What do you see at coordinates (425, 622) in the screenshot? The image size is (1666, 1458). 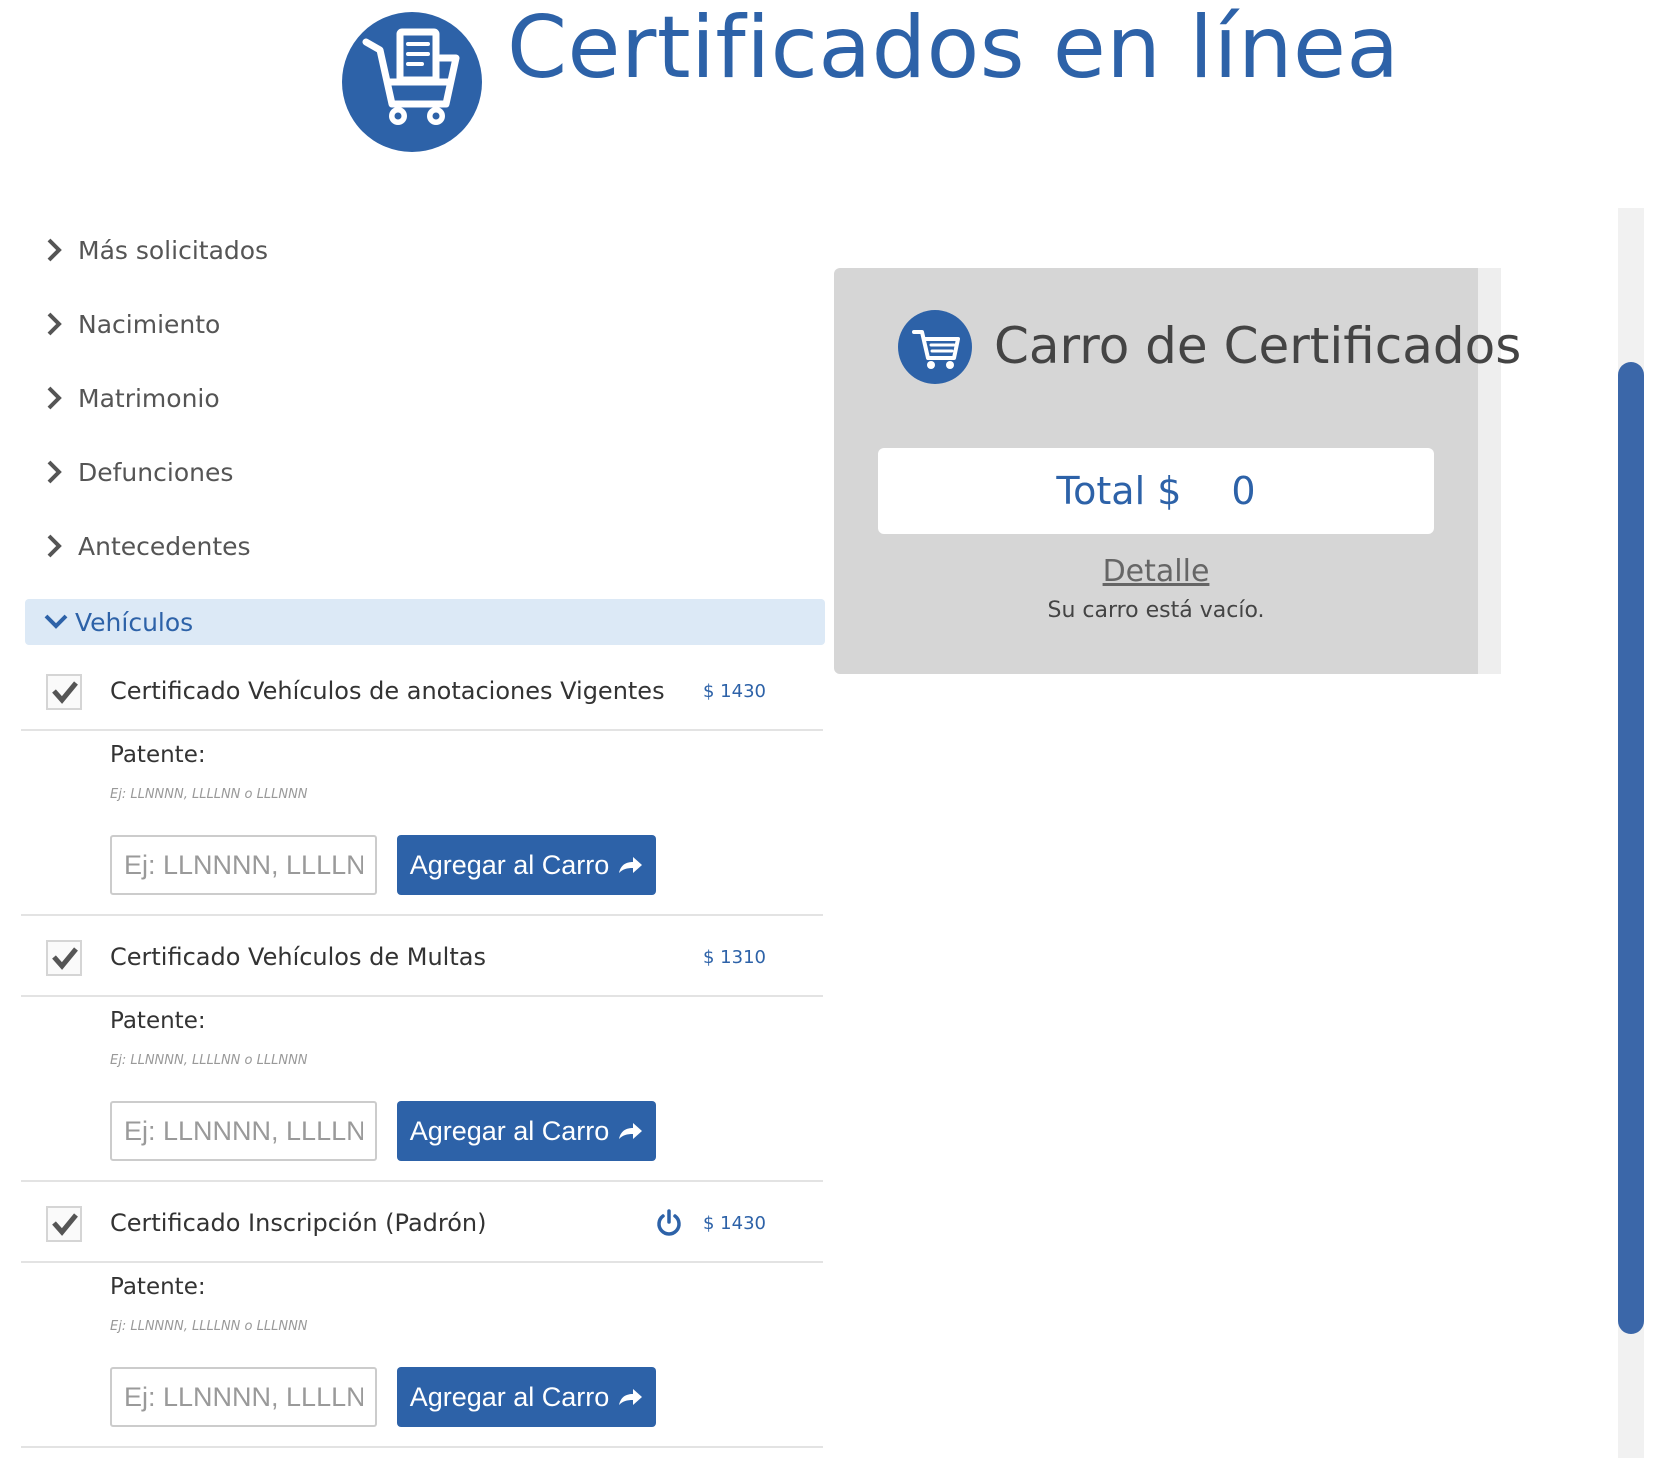 I see `category-vehiculos: Vehículos` at bounding box center [425, 622].